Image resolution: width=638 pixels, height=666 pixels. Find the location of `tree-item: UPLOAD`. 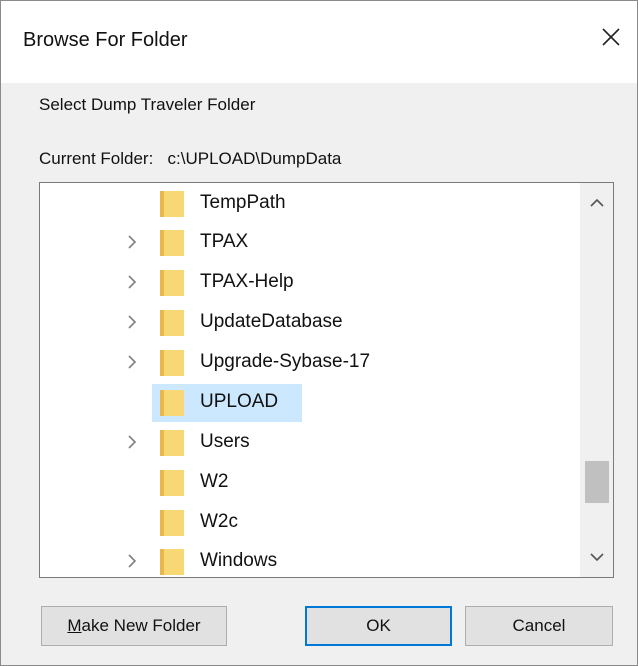

tree-item: UPLOAD is located at coordinates (310, 402).